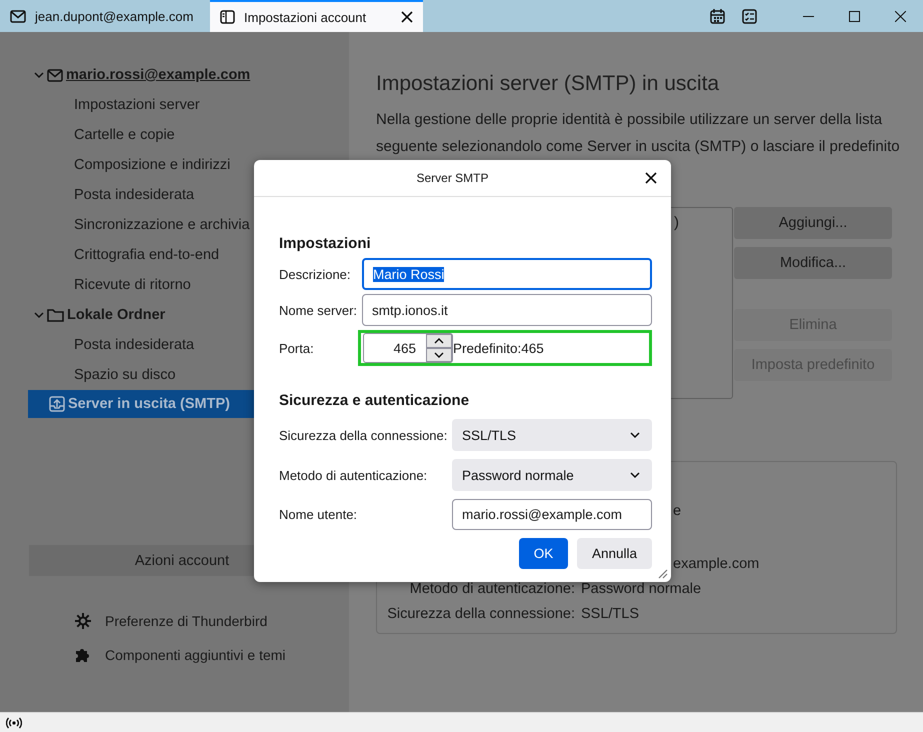 The height and width of the screenshot is (732, 923). What do you see at coordinates (749, 16) in the screenshot?
I see `task-list-icon` at bounding box center [749, 16].